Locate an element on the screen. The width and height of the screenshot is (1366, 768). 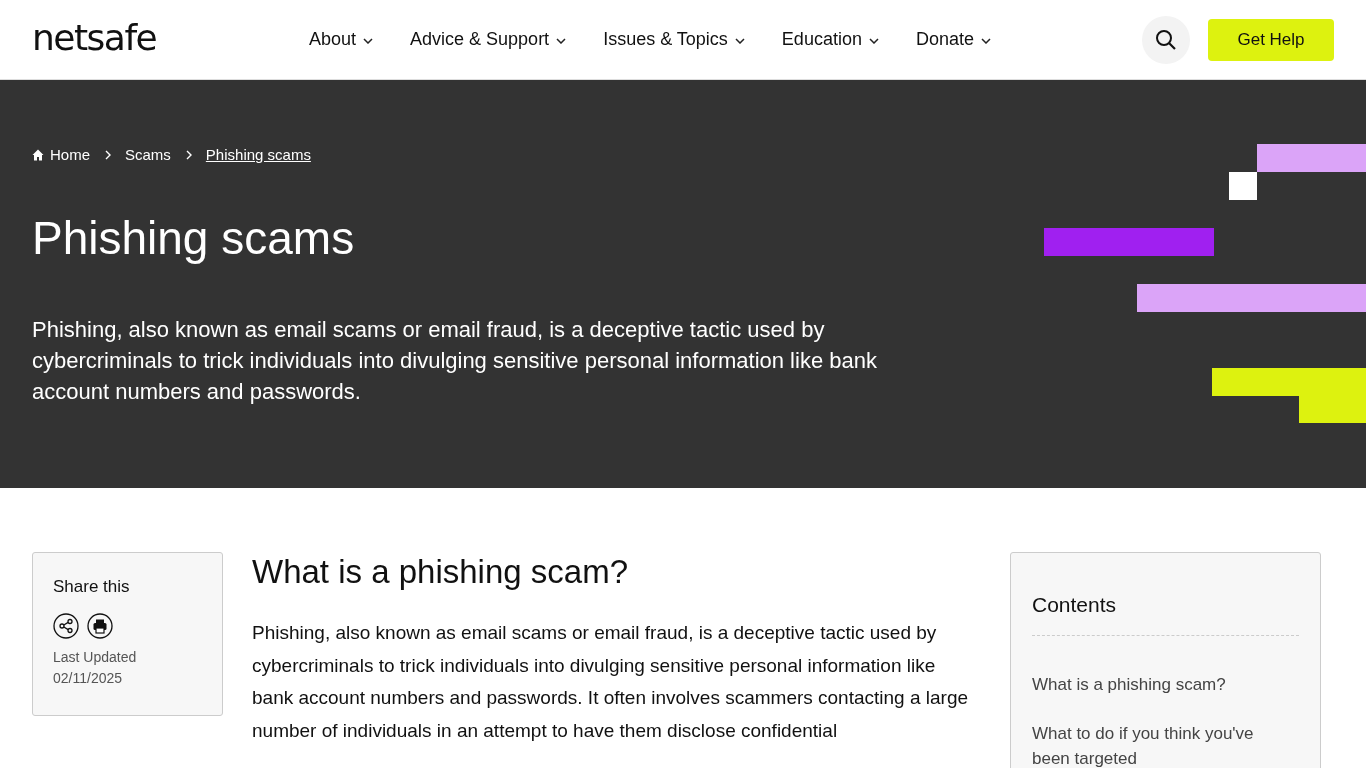
nav-menu-item: Education is located at coordinates (830, 39).